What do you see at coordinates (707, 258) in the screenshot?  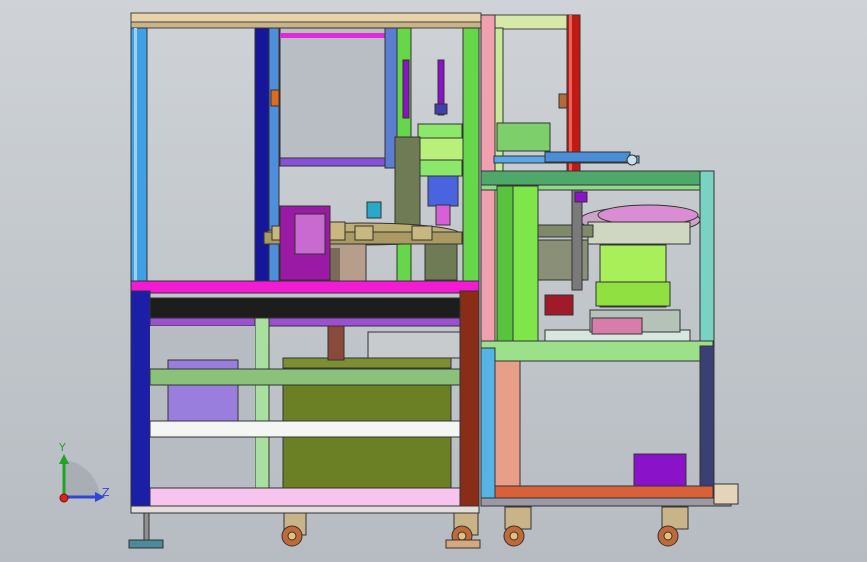 I see `feeder-right-post` at bounding box center [707, 258].